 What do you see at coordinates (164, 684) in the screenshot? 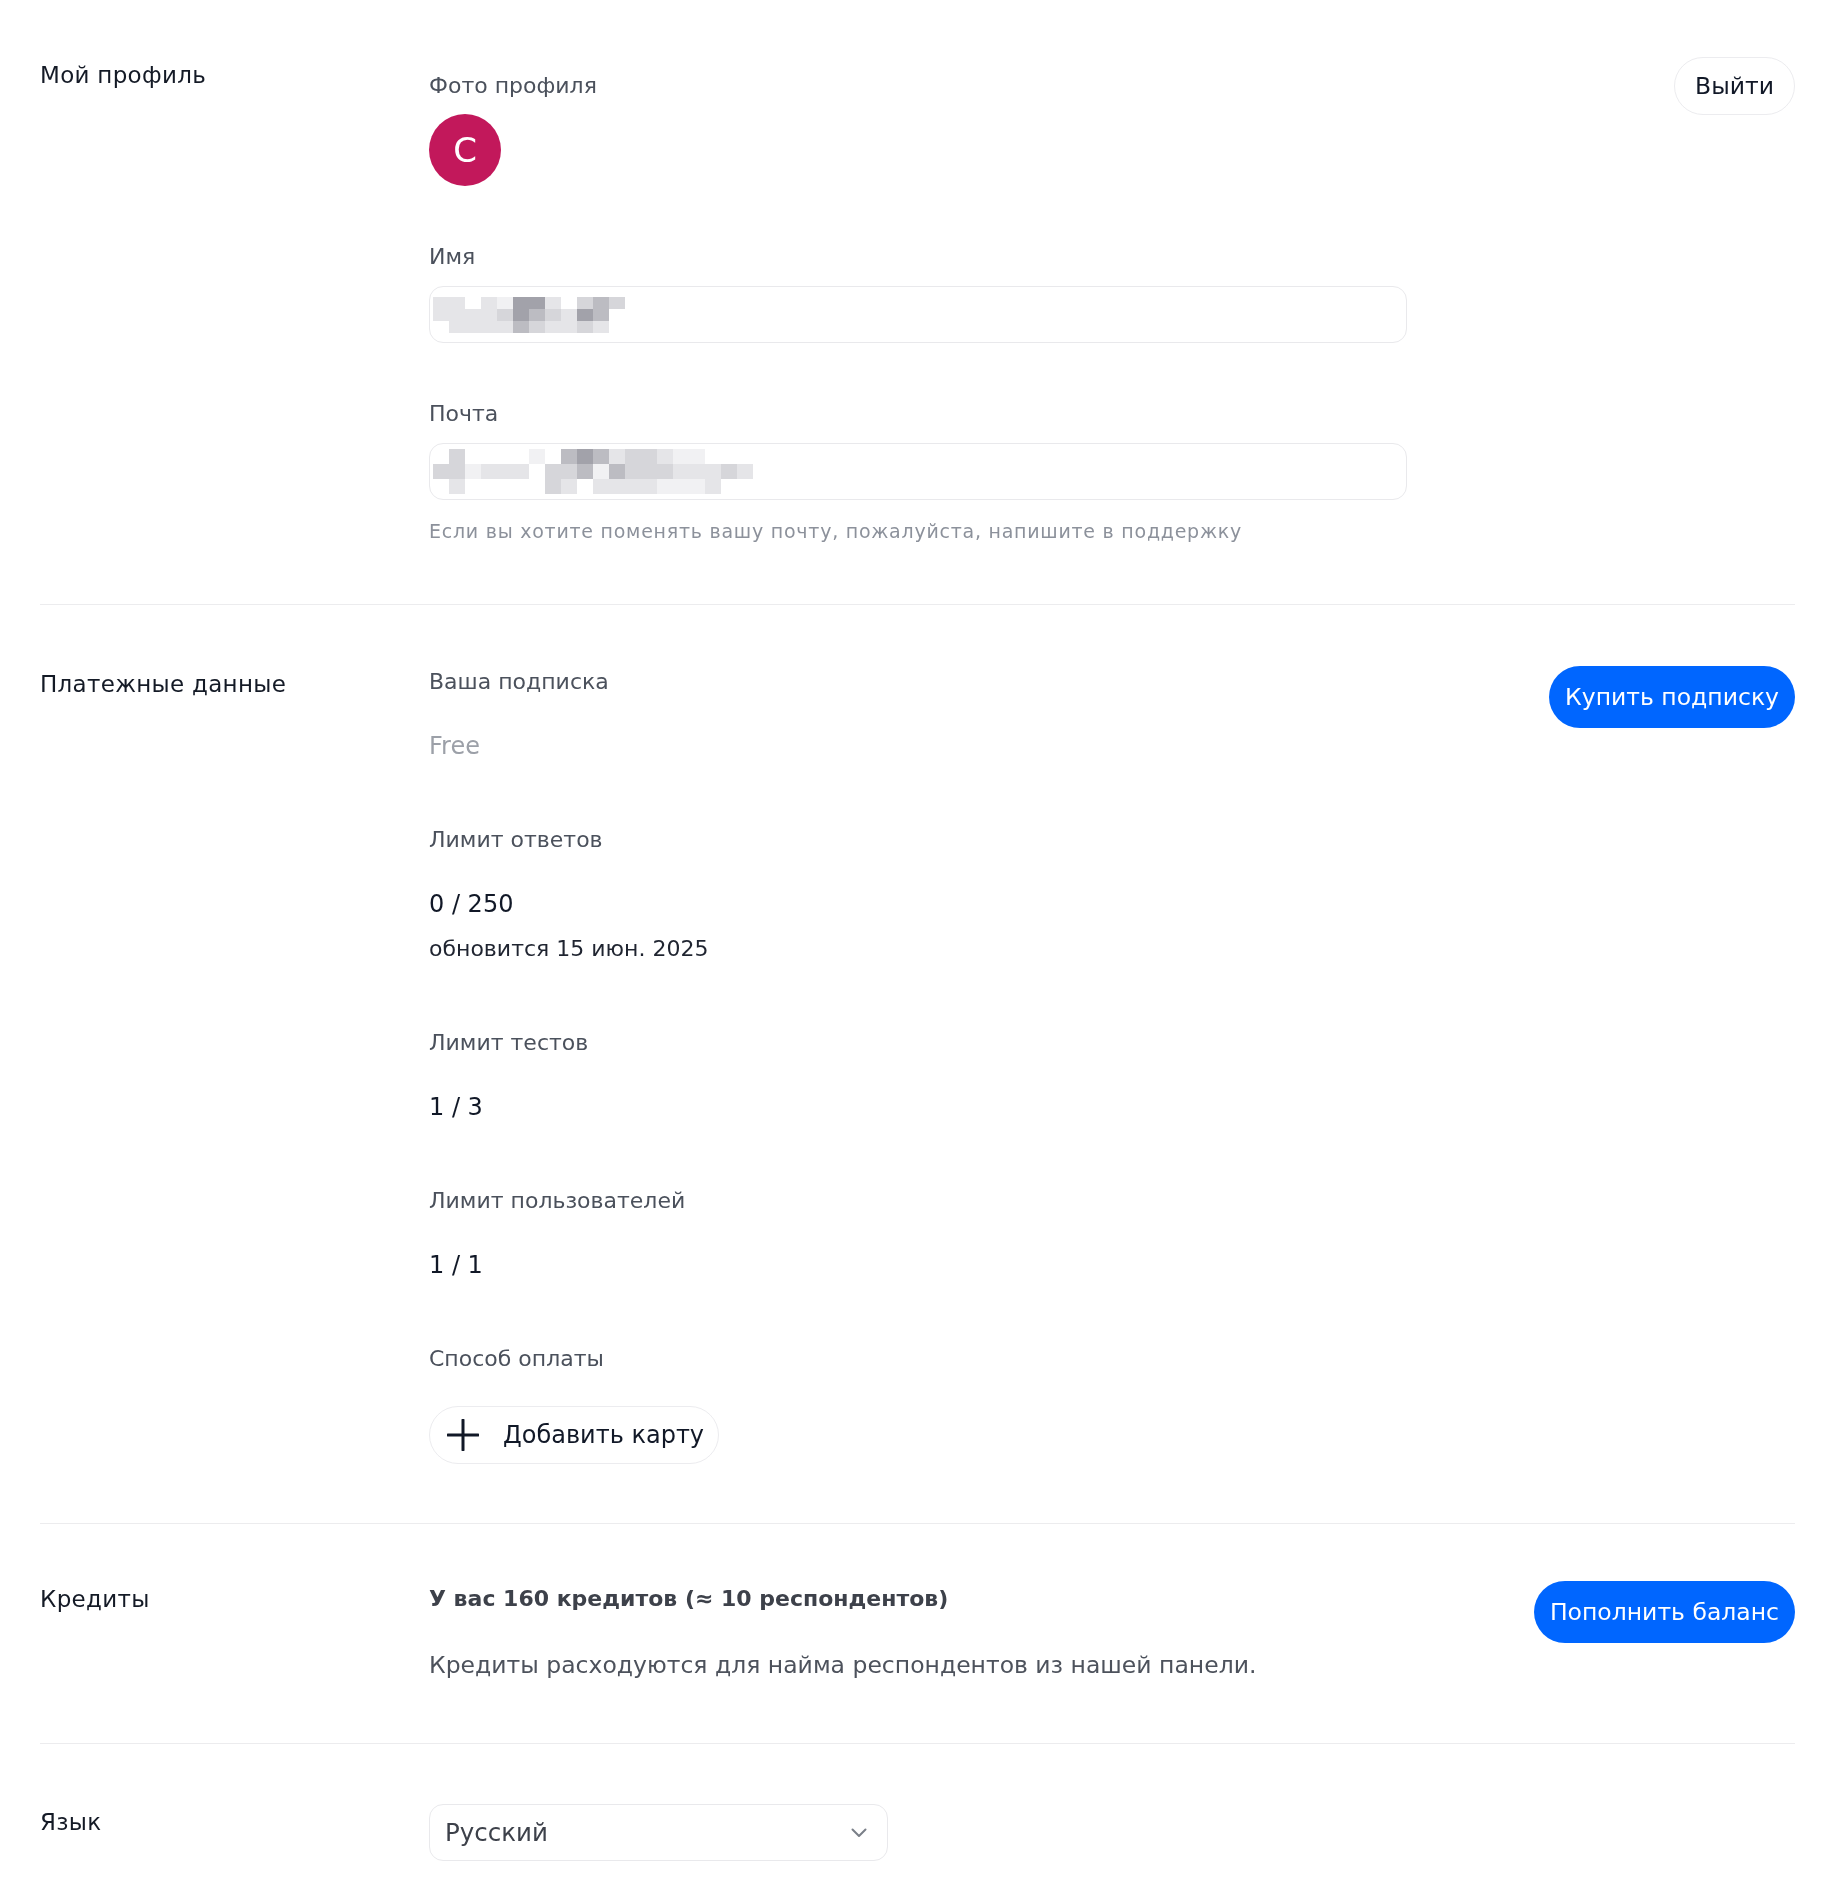
I see `section-title: Платежные данные` at bounding box center [164, 684].